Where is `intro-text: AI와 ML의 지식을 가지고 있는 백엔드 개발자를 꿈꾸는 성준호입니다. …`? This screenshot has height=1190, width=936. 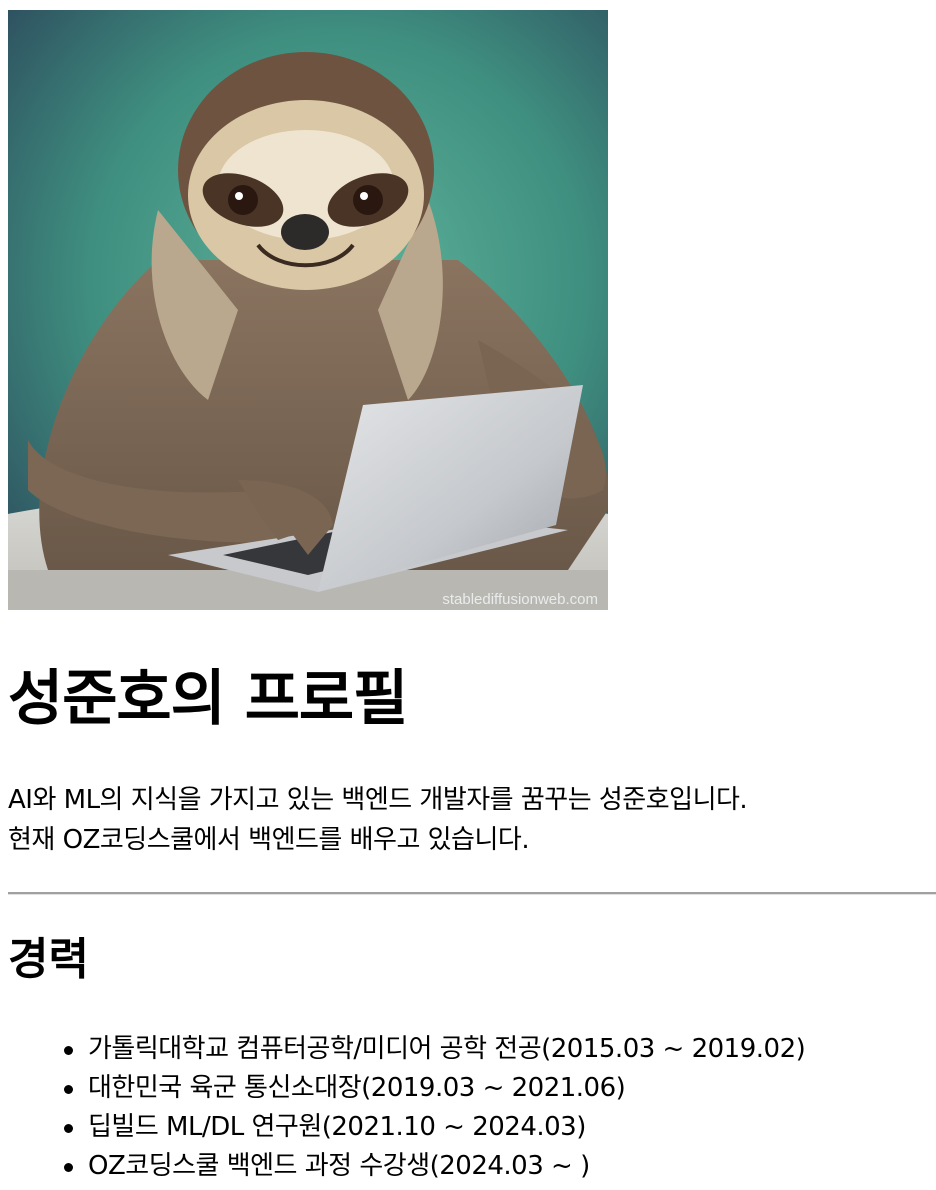
intro-text: AI와 ML의 지식을 가지고 있는 백엔드 개발자를 꿈꾸는 성준호입니다. … is located at coordinates (378, 820).